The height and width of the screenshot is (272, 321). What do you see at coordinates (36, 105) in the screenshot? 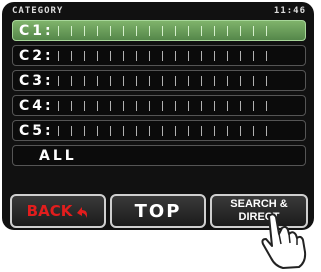
I see `row-label: C4:` at bounding box center [36, 105].